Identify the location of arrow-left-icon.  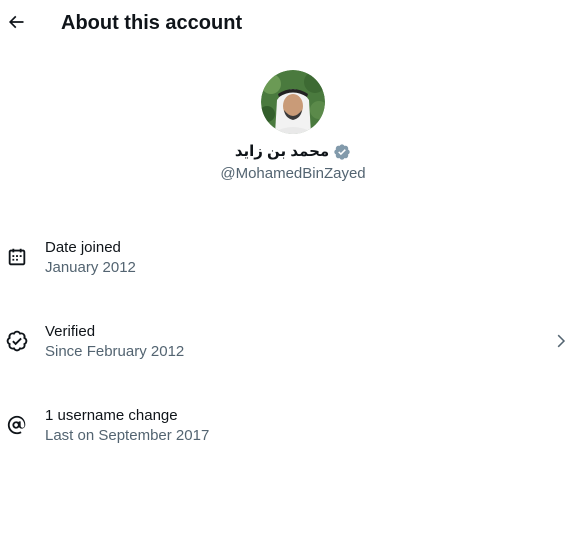
(16, 22).